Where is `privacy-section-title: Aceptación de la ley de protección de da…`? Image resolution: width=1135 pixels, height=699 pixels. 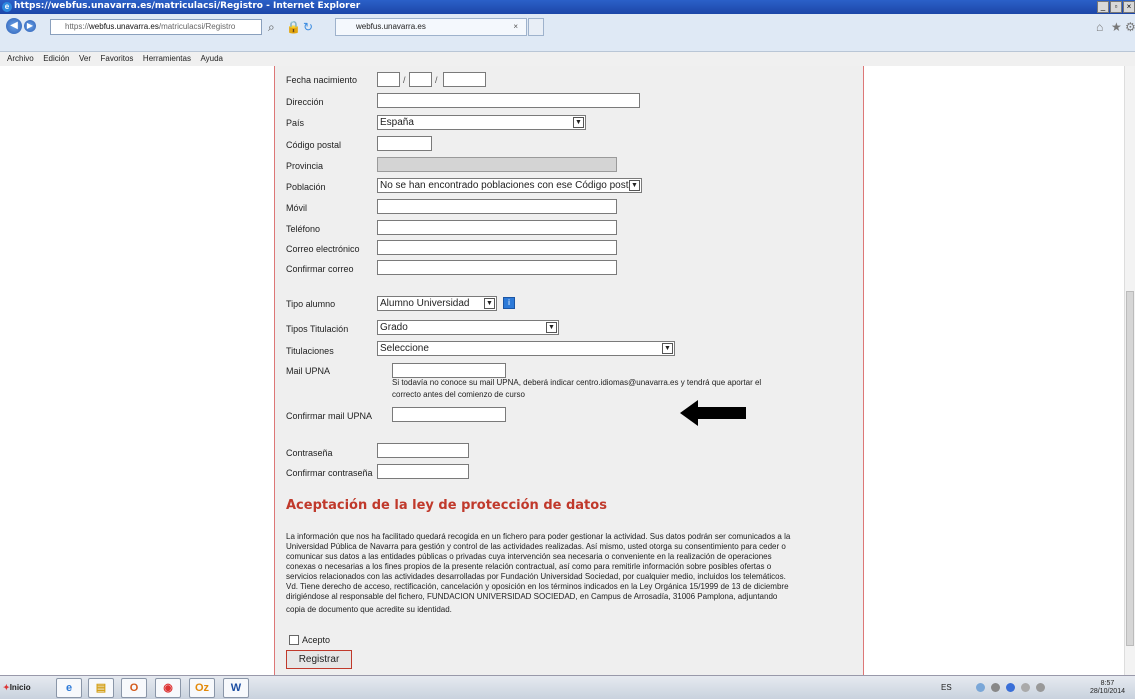 privacy-section-title: Aceptación de la ley de protección de da… is located at coordinates (446, 505).